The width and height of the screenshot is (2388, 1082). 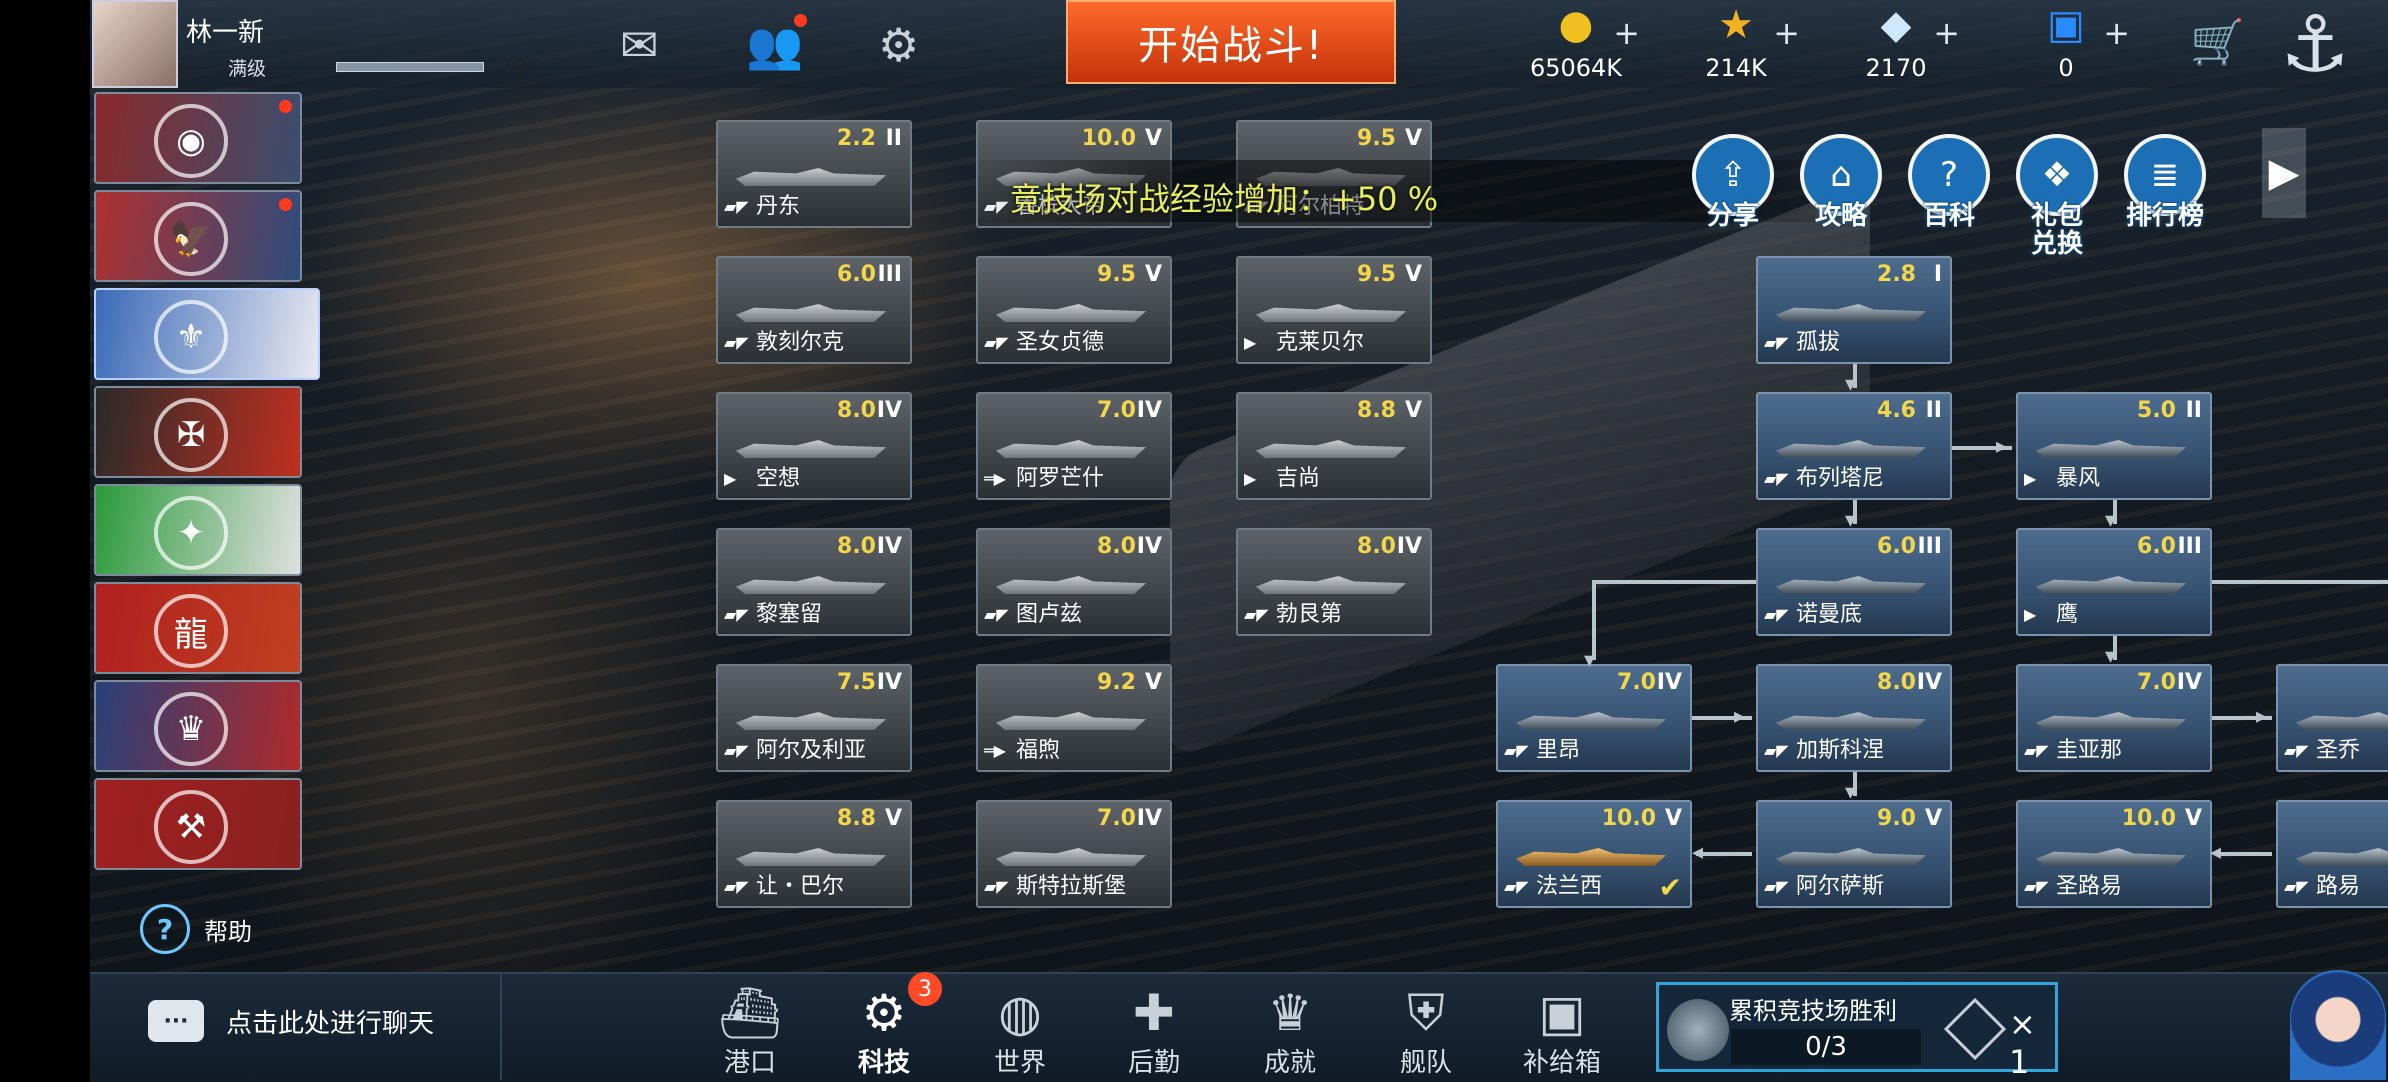 I want to click on ship-card: 6.0 III ▰◤ 敦刻尔克, so click(x=814, y=310).